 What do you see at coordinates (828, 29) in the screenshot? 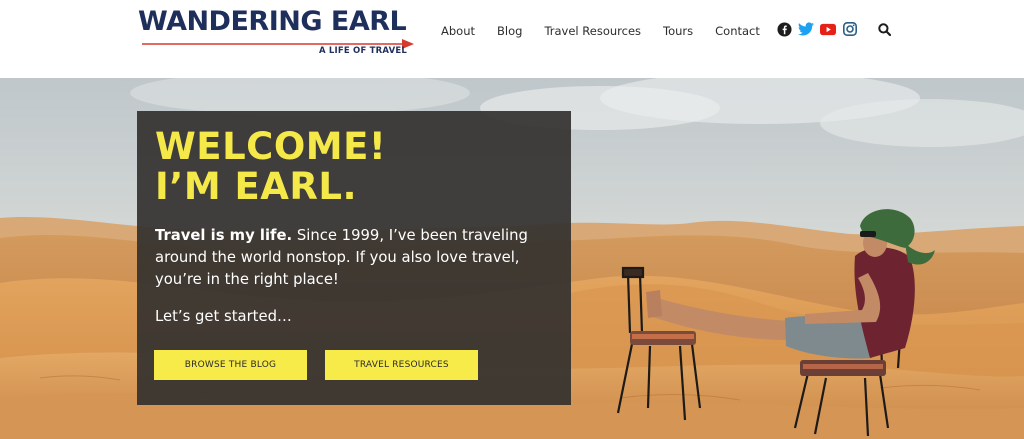
I see `youtube-icon` at bounding box center [828, 29].